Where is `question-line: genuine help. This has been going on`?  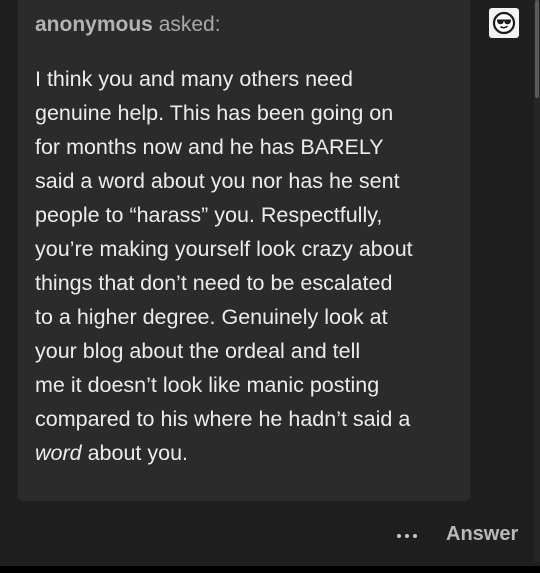
question-line: genuine help. This has been going on is located at coordinates (214, 113).